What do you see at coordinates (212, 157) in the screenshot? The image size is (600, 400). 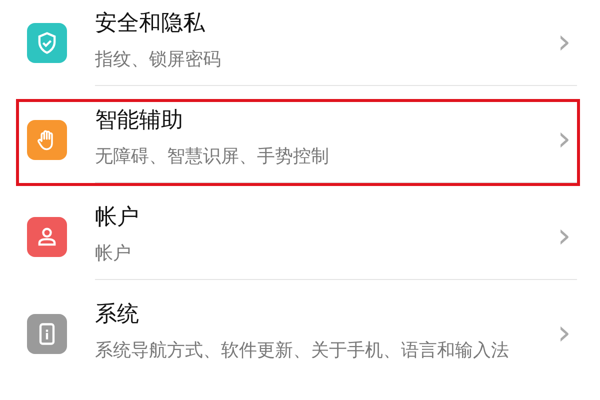 I see `setting-description: 无障碍、智慧识屏、手势控制` at bounding box center [212, 157].